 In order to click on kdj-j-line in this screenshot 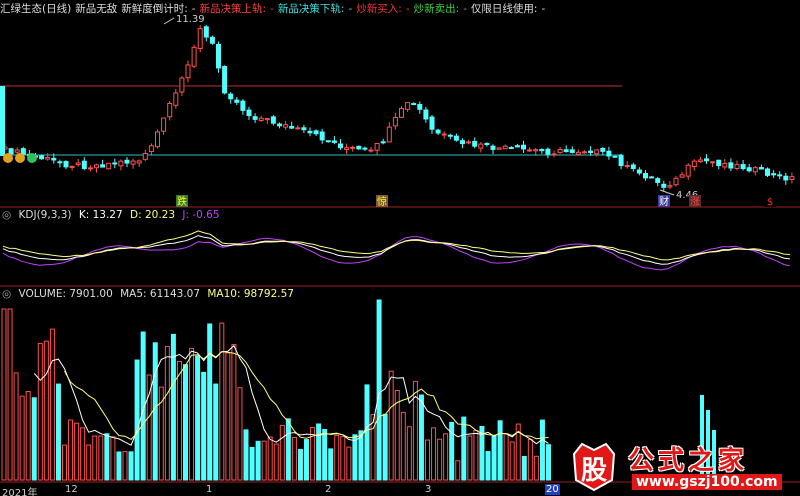, I will do `click(396, 253)`.